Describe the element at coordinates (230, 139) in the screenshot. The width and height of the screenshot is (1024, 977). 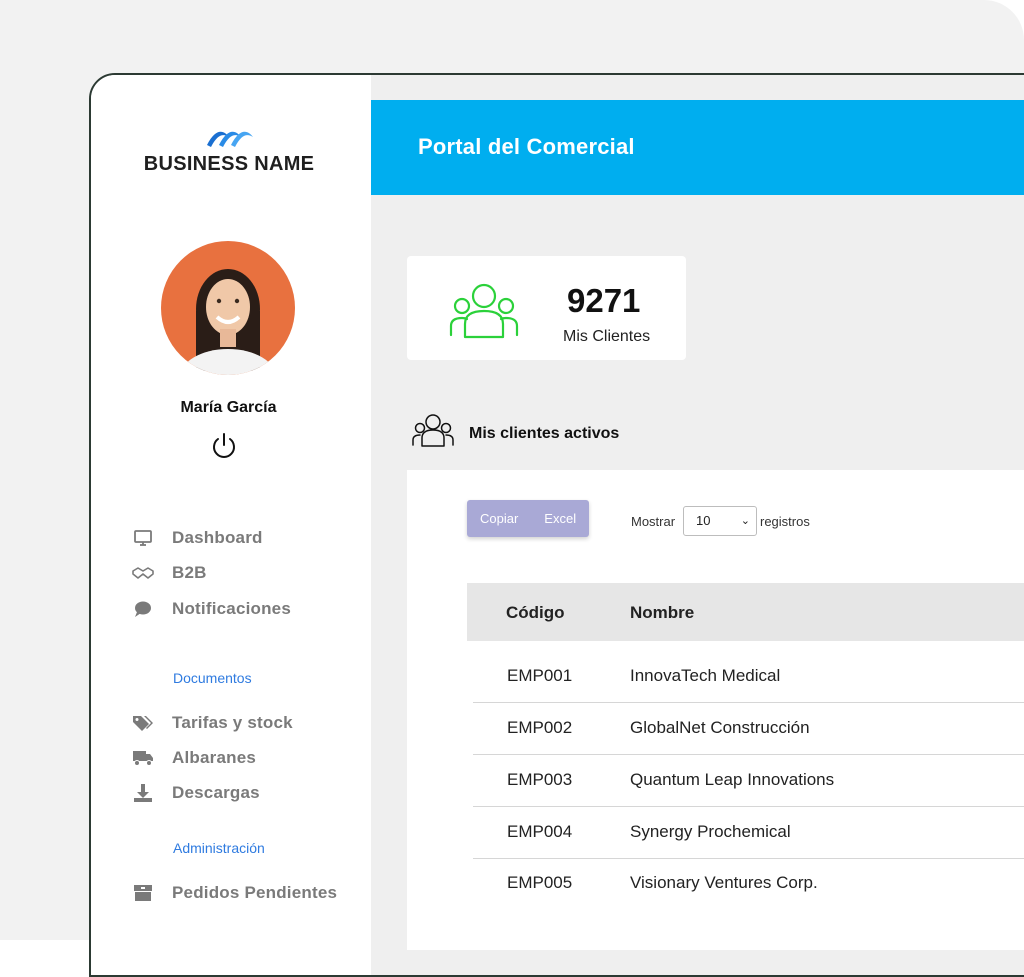
I see `wave-logo-icon` at that location.